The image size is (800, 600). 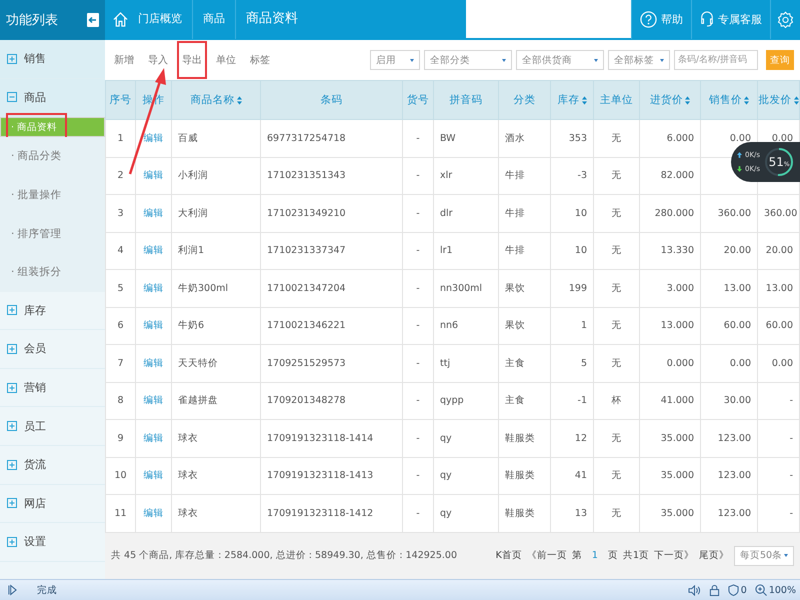 What do you see at coordinates (239, 100) in the screenshot?
I see `sort-icon` at bounding box center [239, 100].